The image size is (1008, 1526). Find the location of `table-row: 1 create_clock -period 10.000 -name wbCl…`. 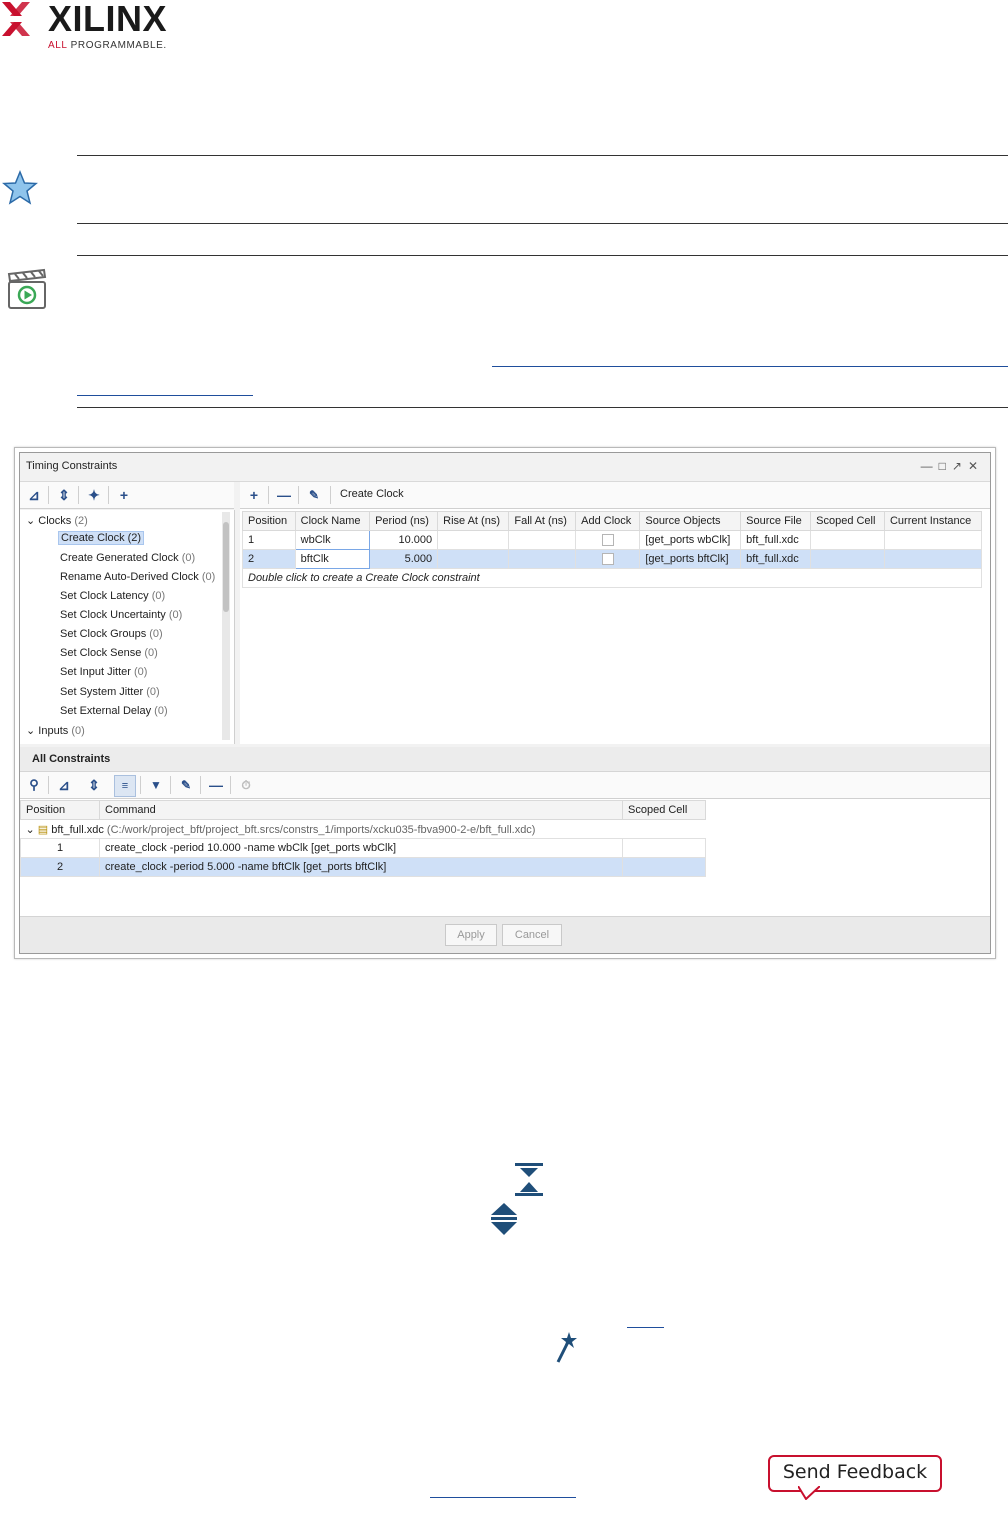

table-row: 1 create_clock -period 10.000 -name wbCl… is located at coordinates (363, 848).